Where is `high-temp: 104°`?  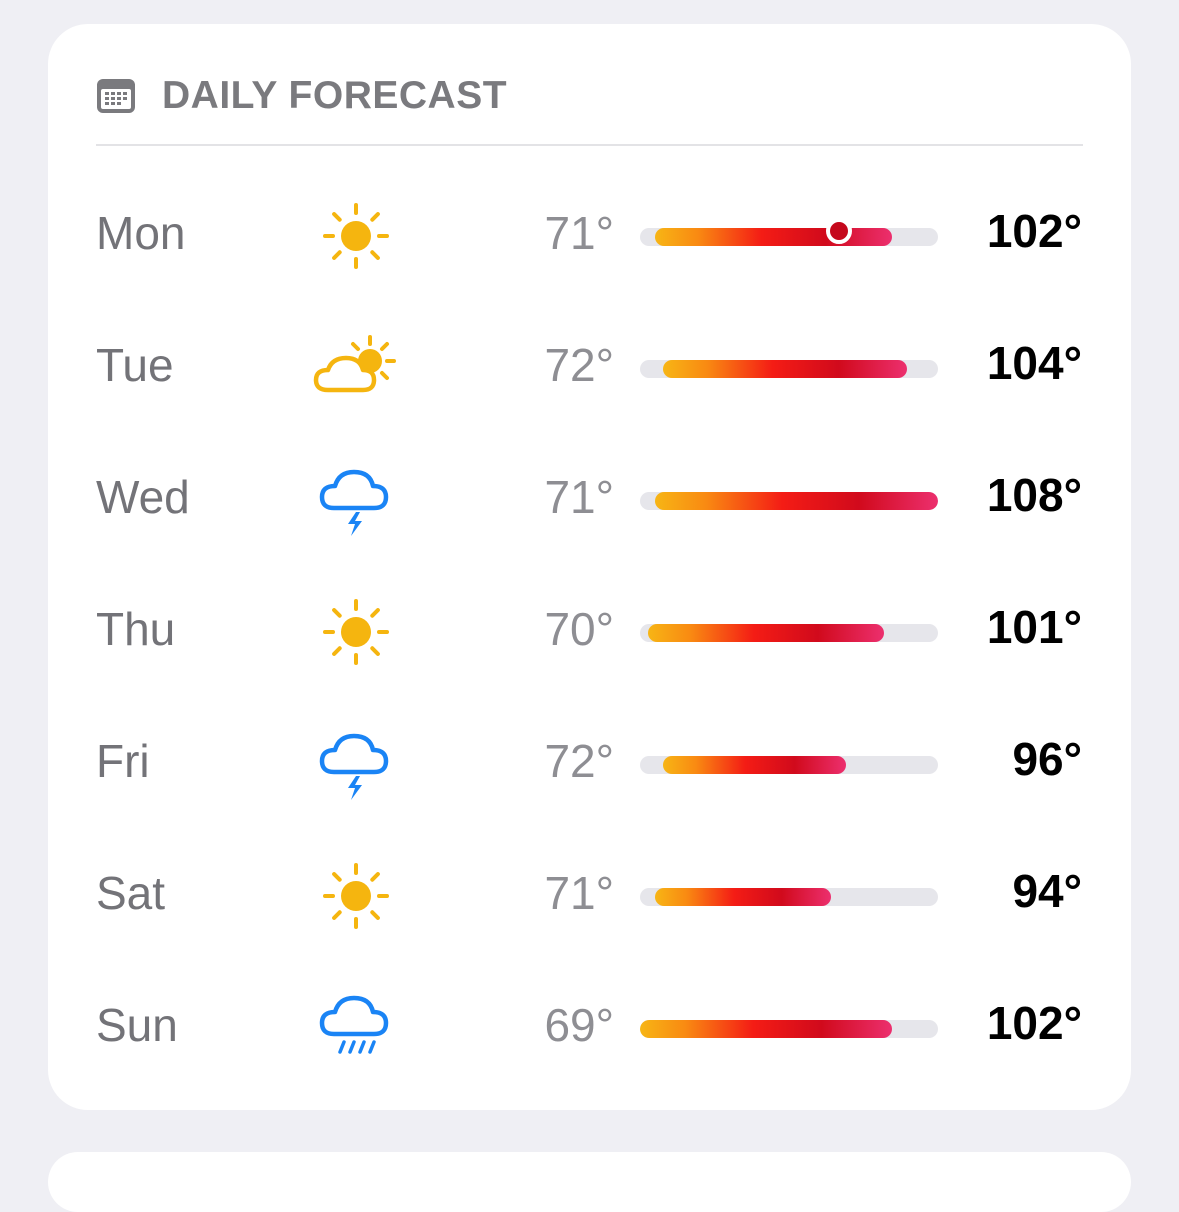
high-temp: 104° is located at coordinates (1034, 363).